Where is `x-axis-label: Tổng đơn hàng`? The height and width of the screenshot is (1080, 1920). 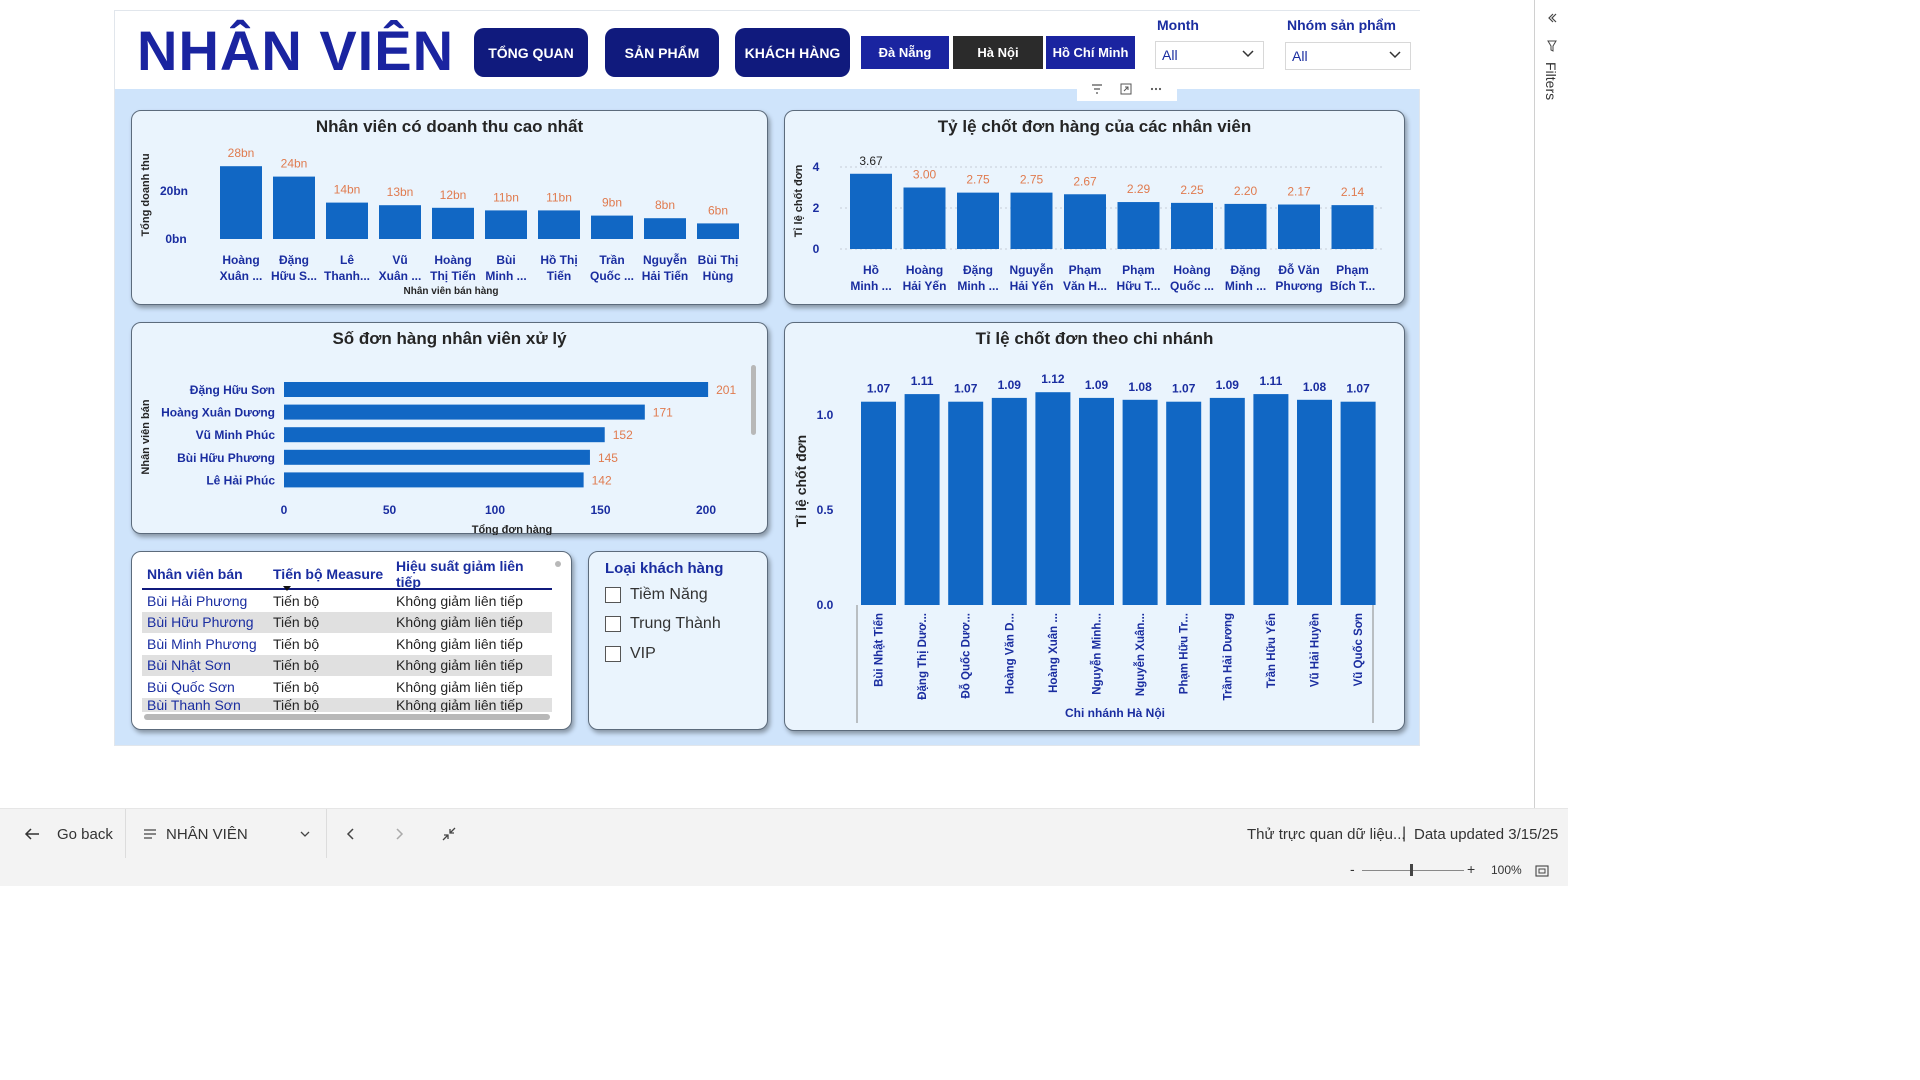 x-axis-label: Tổng đơn hàng is located at coordinates (512, 529).